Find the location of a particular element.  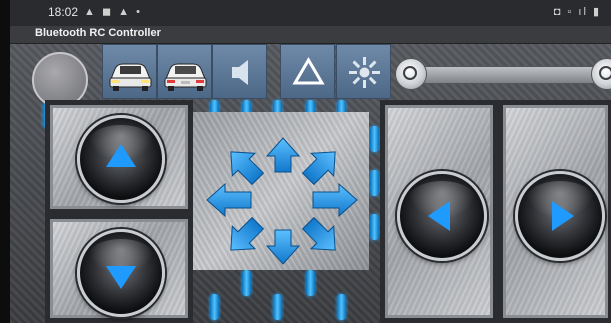

right-button is located at coordinates (560, 216).